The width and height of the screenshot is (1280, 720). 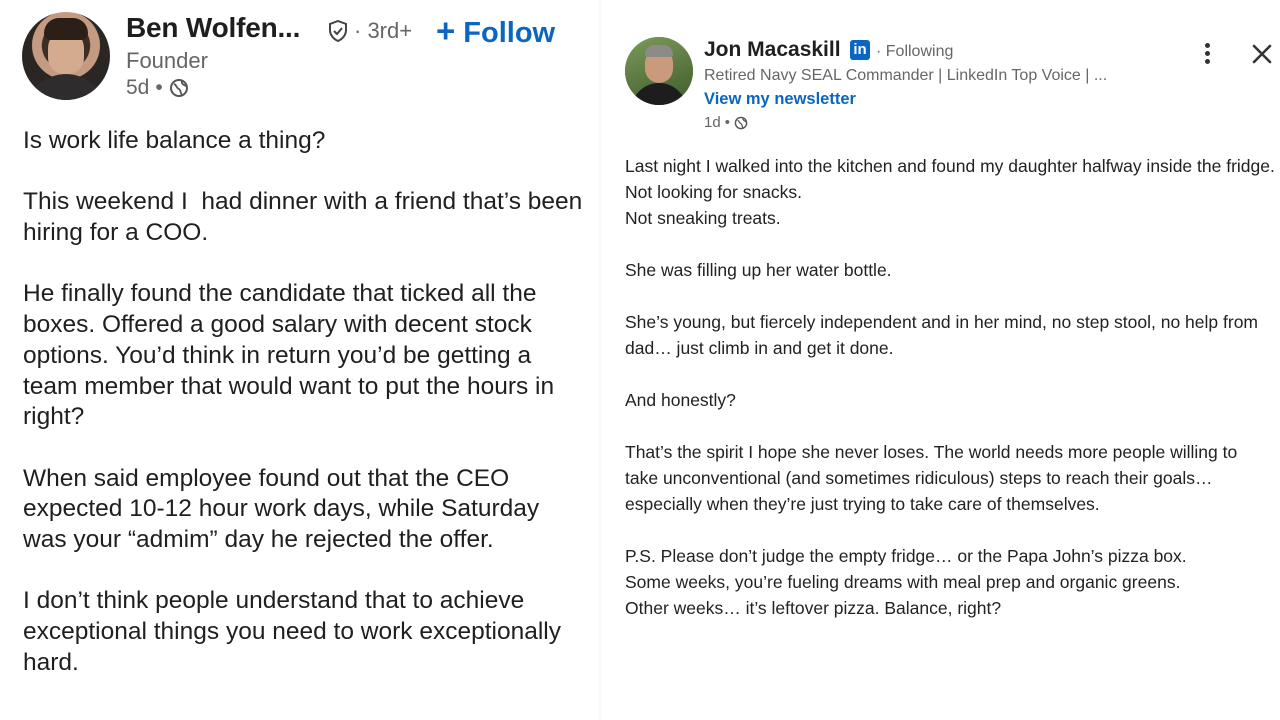 What do you see at coordinates (860, 50) in the screenshot?
I see `linkedin-badge-icon: in` at bounding box center [860, 50].